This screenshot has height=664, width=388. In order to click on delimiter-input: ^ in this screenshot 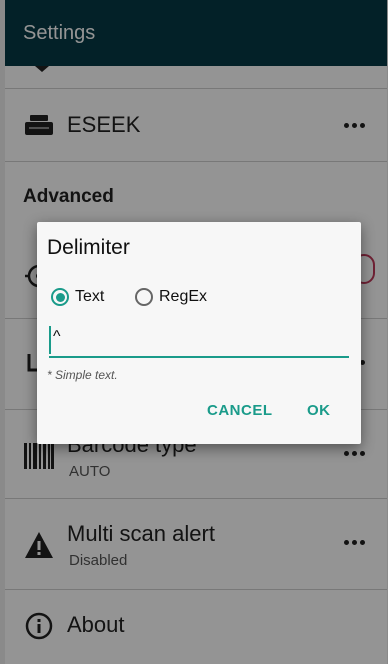, I will do `click(199, 341)`.